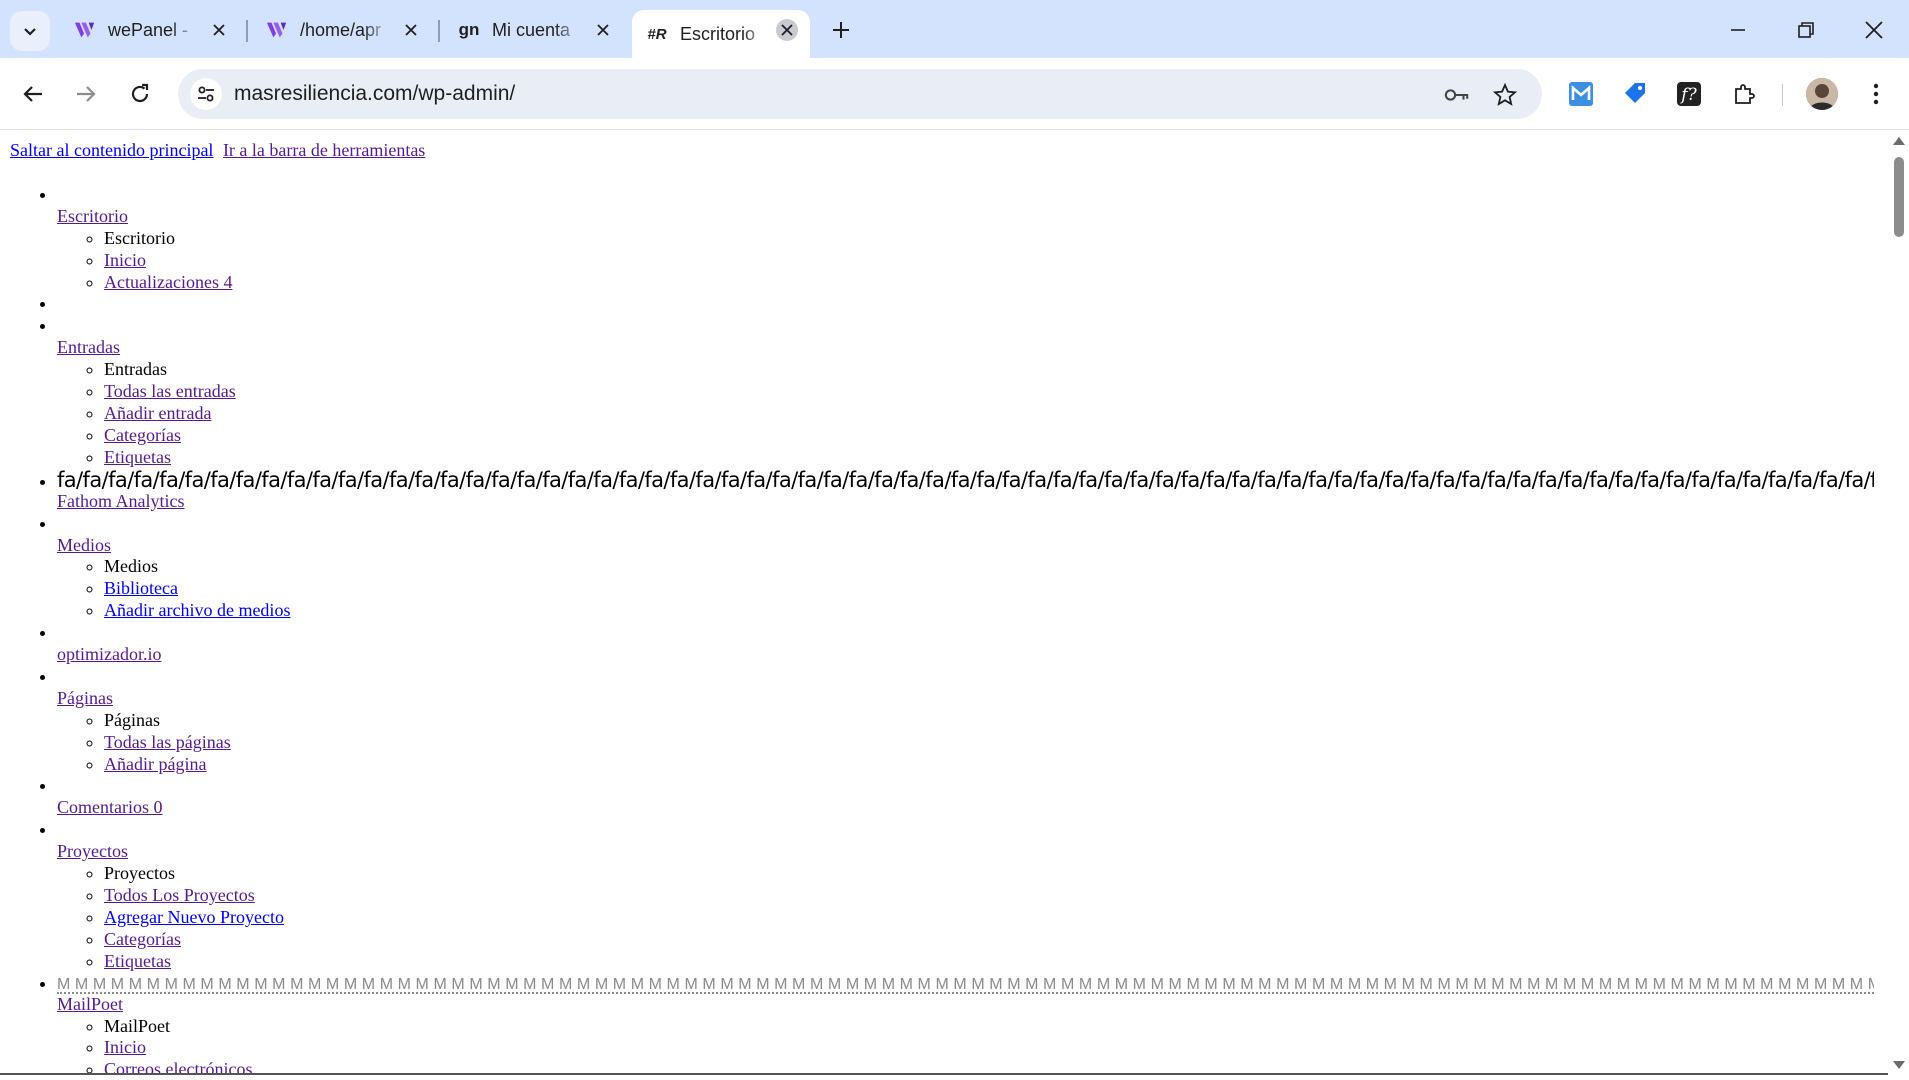  What do you see at coordinates (142, 939) in the screenshot?
I see `submenu-link-categorias-proyectos: Categorías` at bounding box center [142, 939].